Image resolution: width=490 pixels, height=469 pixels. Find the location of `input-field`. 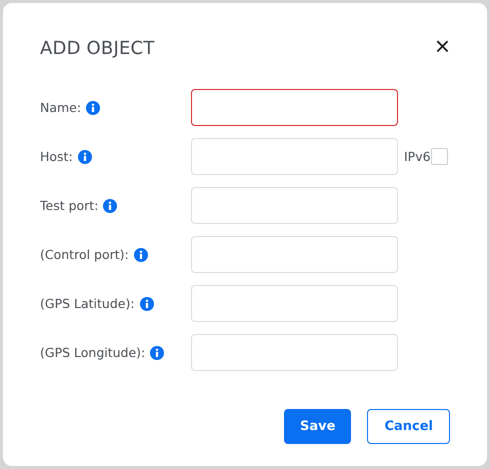

input-field is located at coordinates (294, 107).